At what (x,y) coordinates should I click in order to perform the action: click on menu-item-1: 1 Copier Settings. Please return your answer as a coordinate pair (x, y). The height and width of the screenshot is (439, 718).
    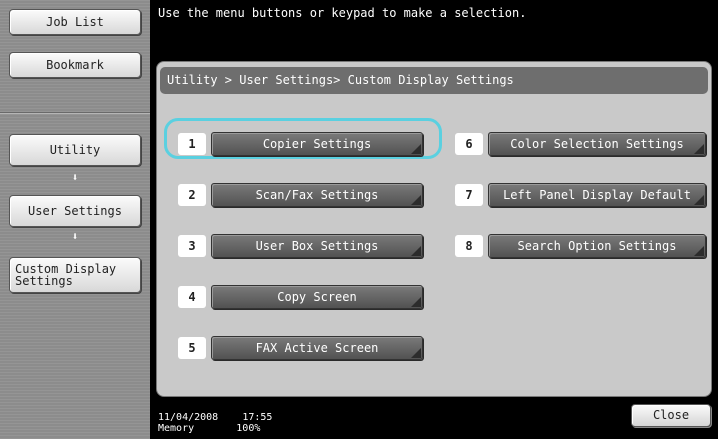
    Looking at the image, I should click on (300, 144).